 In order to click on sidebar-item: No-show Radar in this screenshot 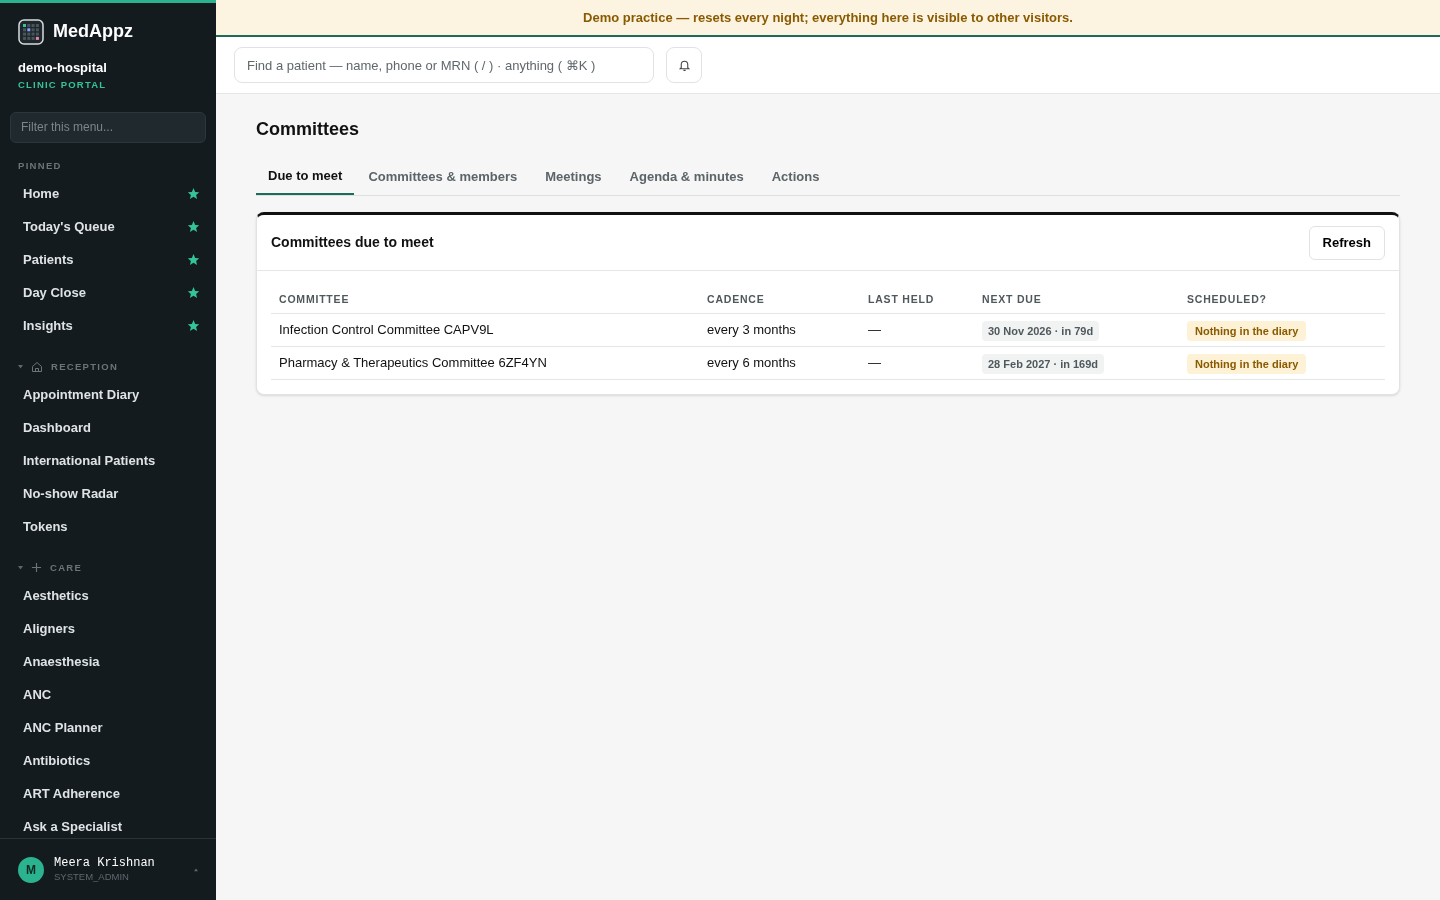, I will do `click(71, 493)`.